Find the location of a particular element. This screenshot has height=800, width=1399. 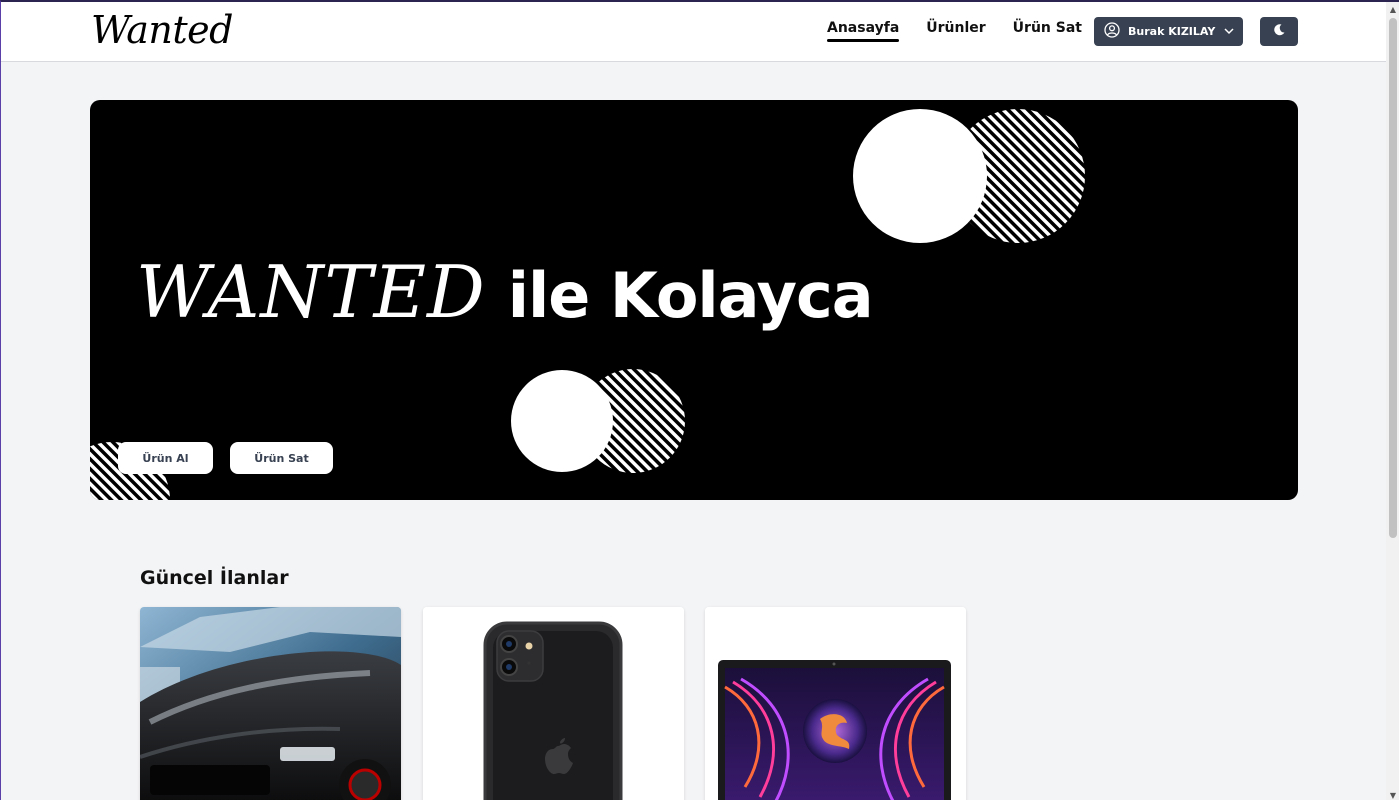

sell-product-button: Ürün Sat is located at coordinates (281, 458).